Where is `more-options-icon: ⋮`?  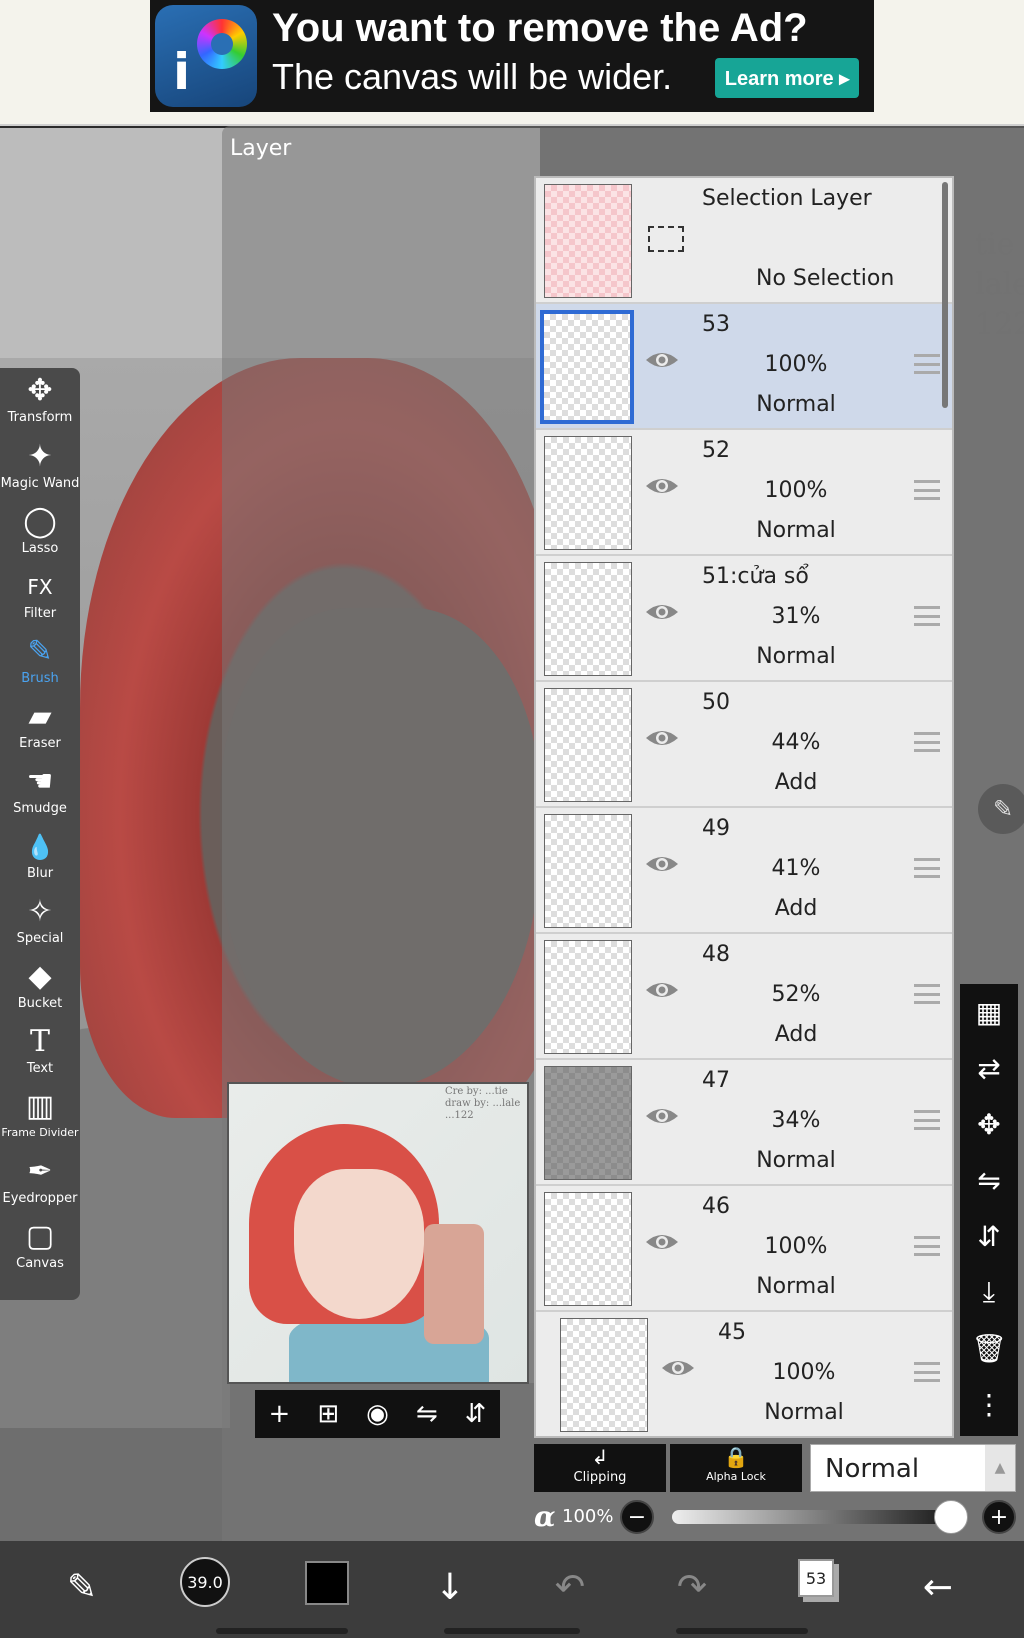 more-options-icon: ⋮ is located at coordinates (989, 1404).